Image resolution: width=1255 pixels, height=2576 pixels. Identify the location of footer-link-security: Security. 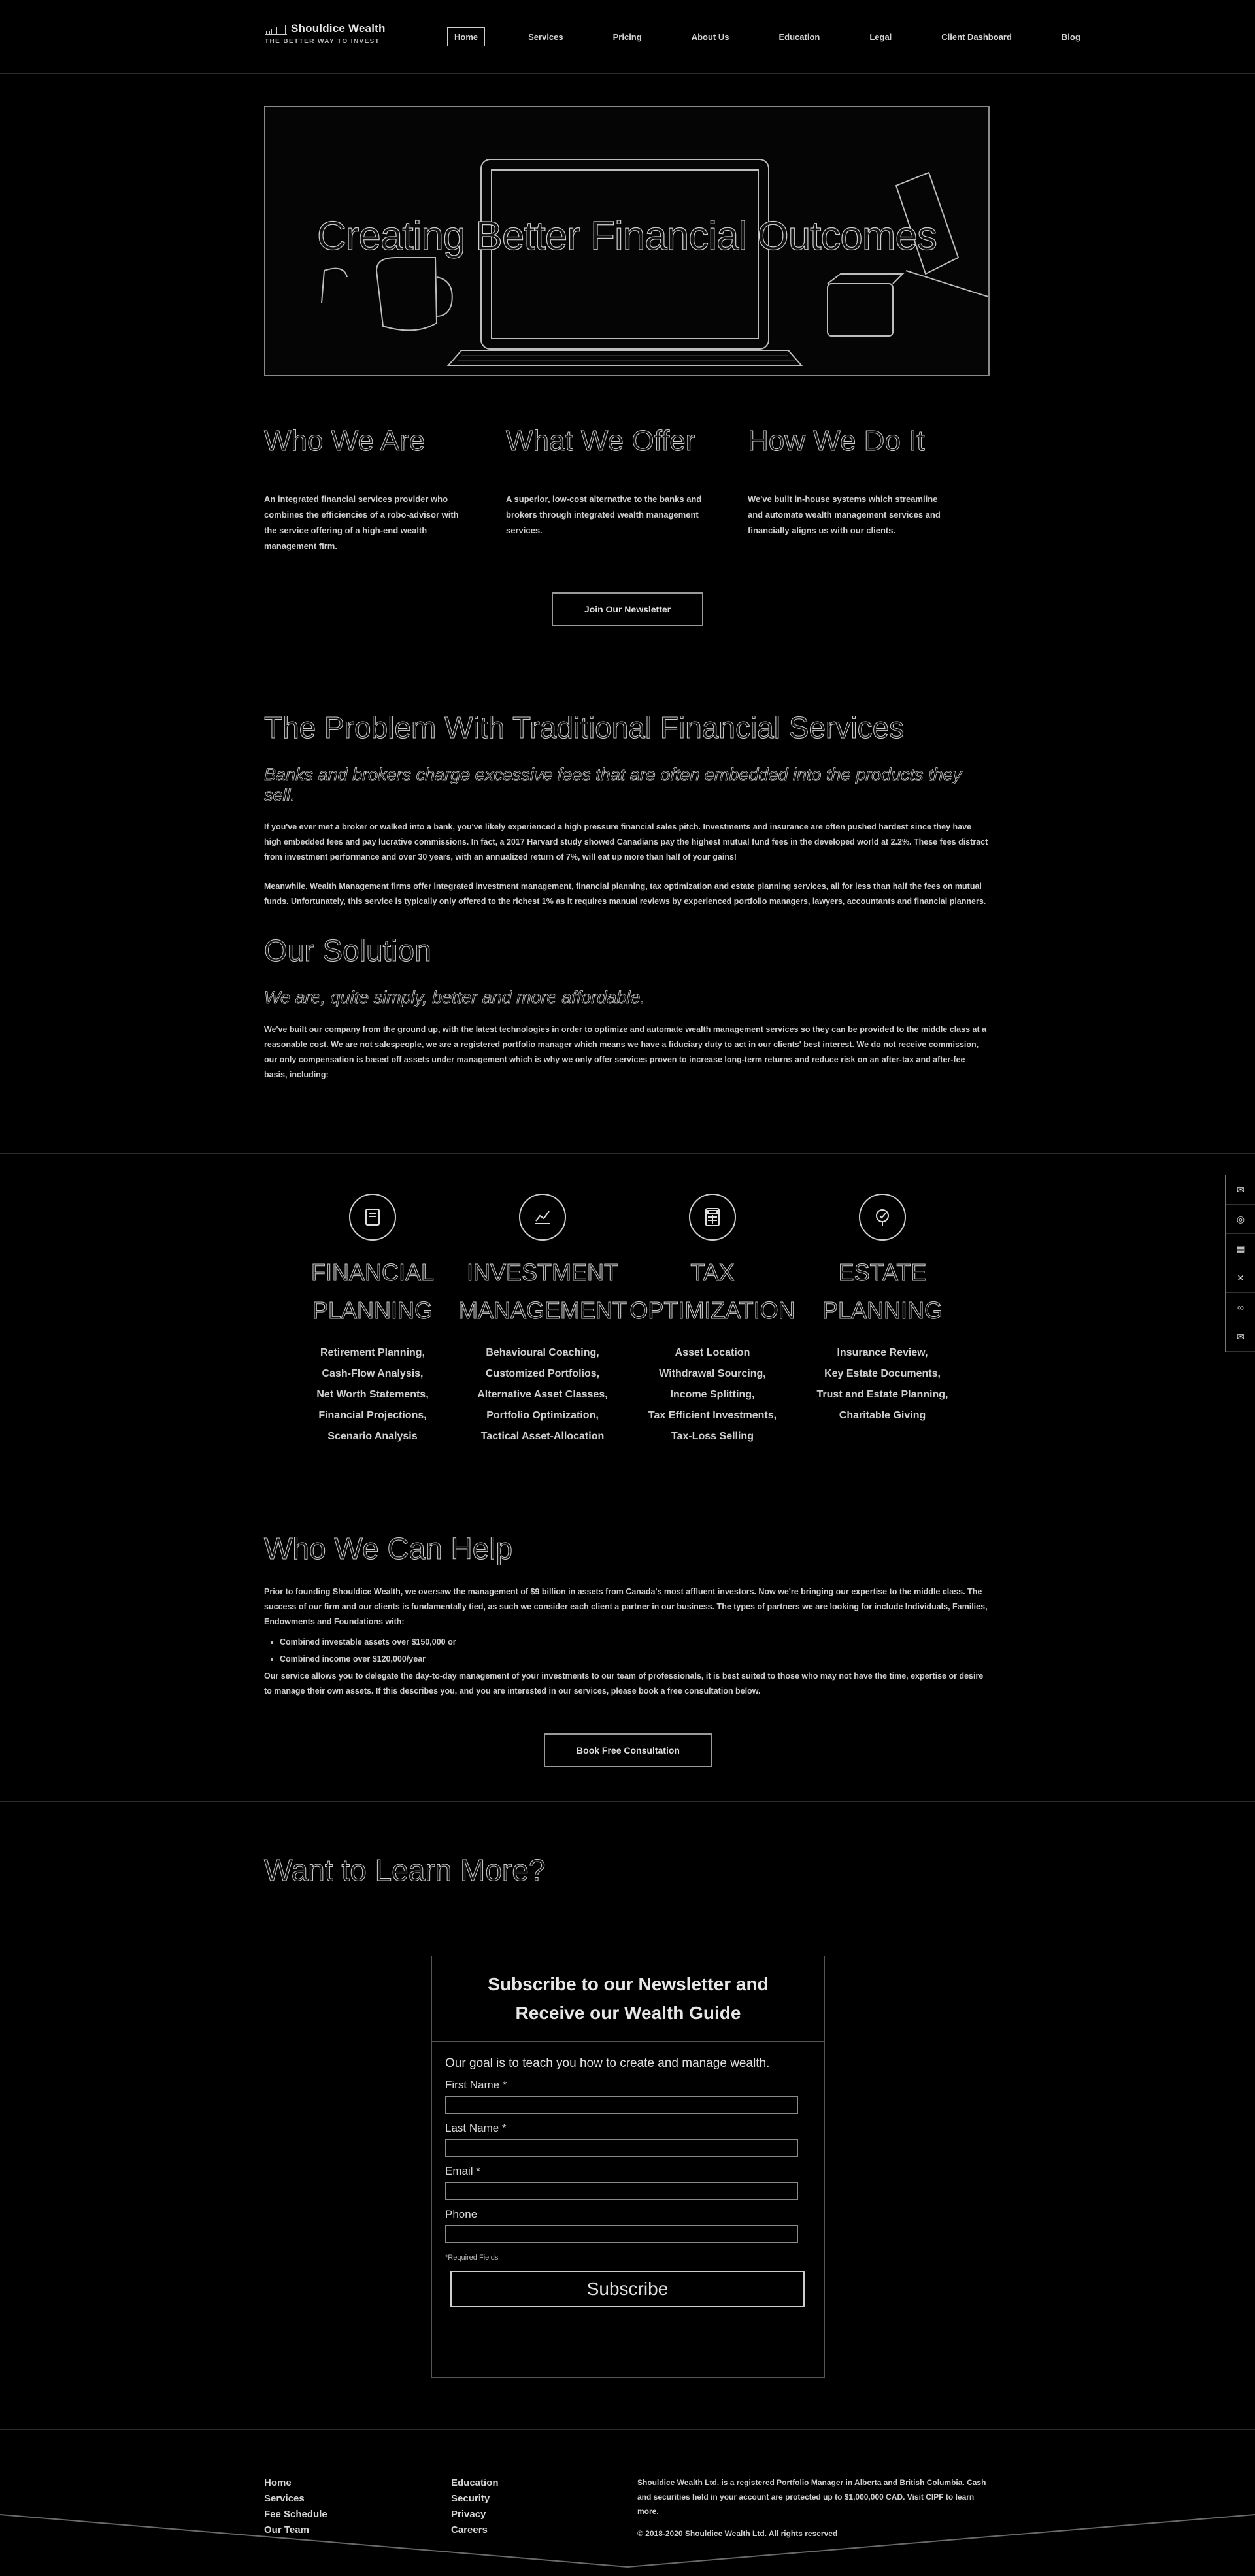
(475, 2499).